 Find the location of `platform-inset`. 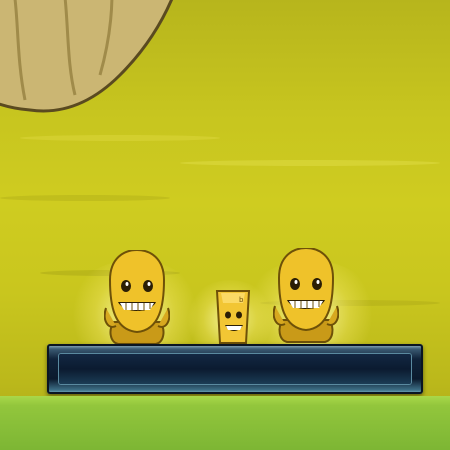

platform-inset is located at coordinates (235, 369).